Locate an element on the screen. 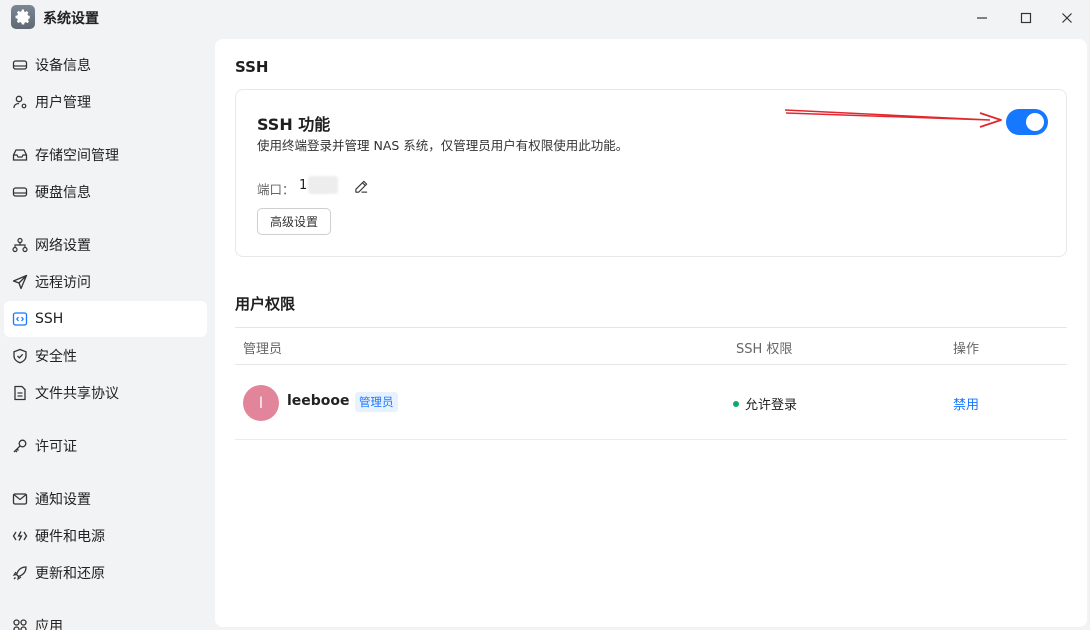 The width and height of the screenshot is (1090, 630). sidebar-item-storage: 存储空间管理 is located at coordinates (105, 155).